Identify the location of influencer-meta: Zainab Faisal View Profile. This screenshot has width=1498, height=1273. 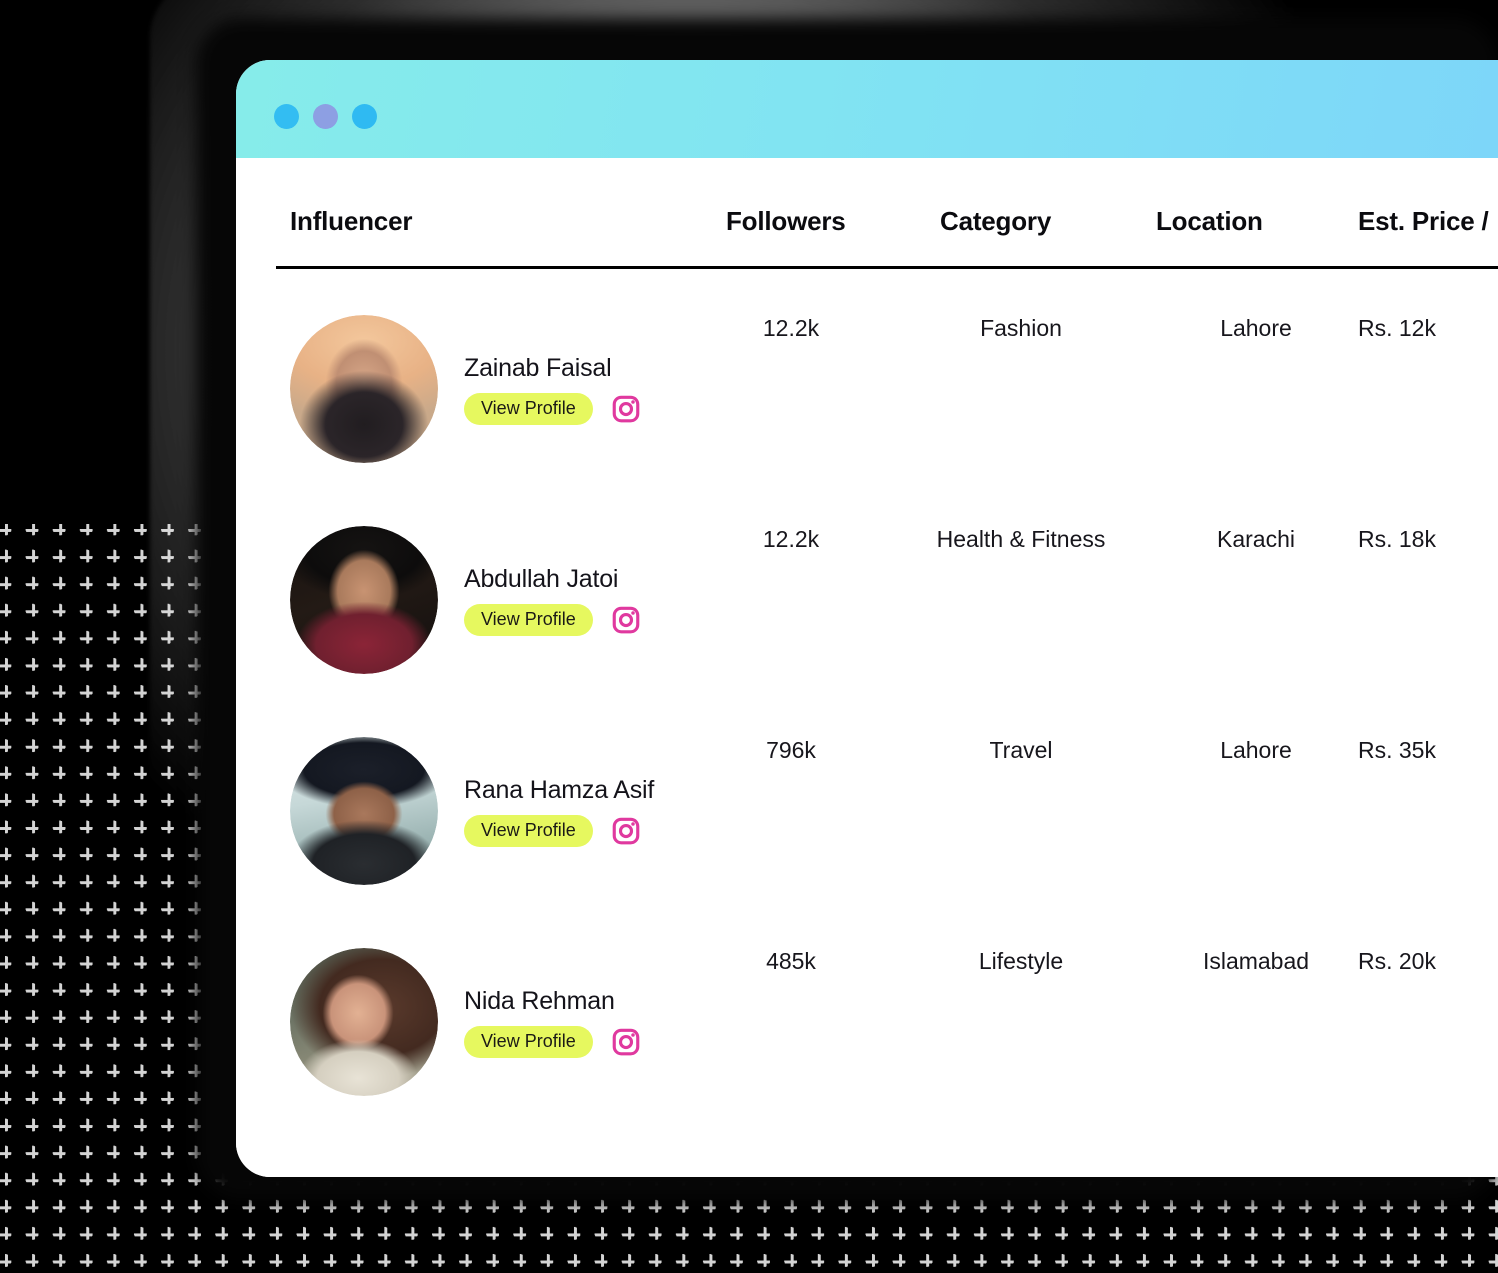
(552, 389).